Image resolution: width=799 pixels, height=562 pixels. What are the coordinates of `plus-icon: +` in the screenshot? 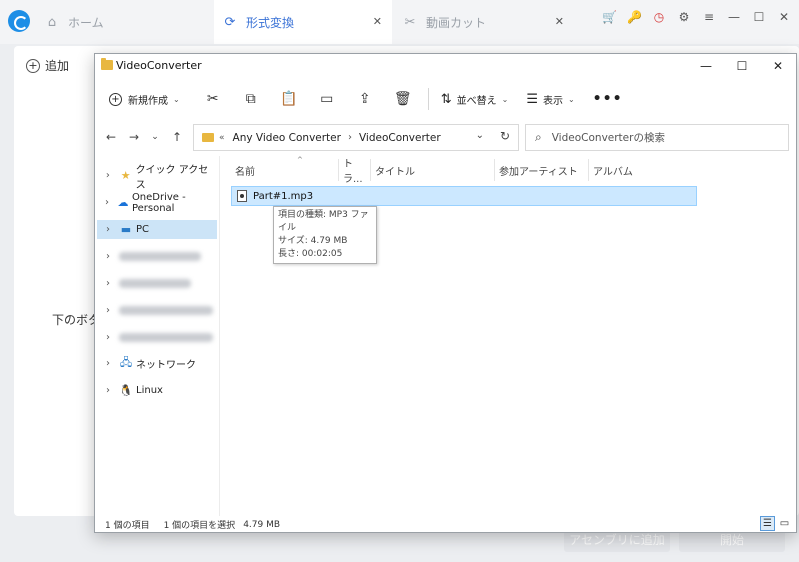 It's located at (33, 65).